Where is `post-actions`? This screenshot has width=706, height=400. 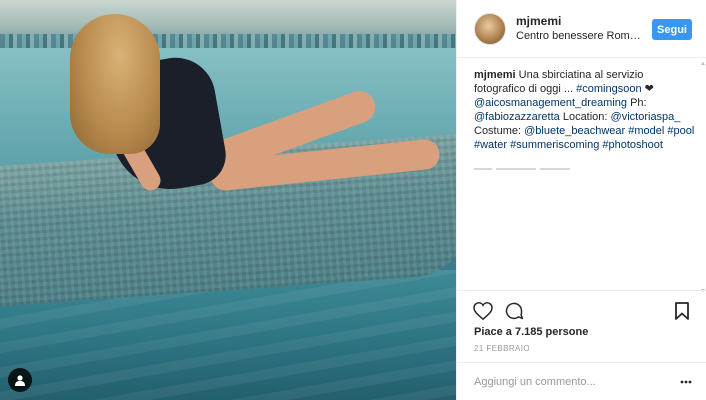
post-actions is located at coordinates (581, 310).